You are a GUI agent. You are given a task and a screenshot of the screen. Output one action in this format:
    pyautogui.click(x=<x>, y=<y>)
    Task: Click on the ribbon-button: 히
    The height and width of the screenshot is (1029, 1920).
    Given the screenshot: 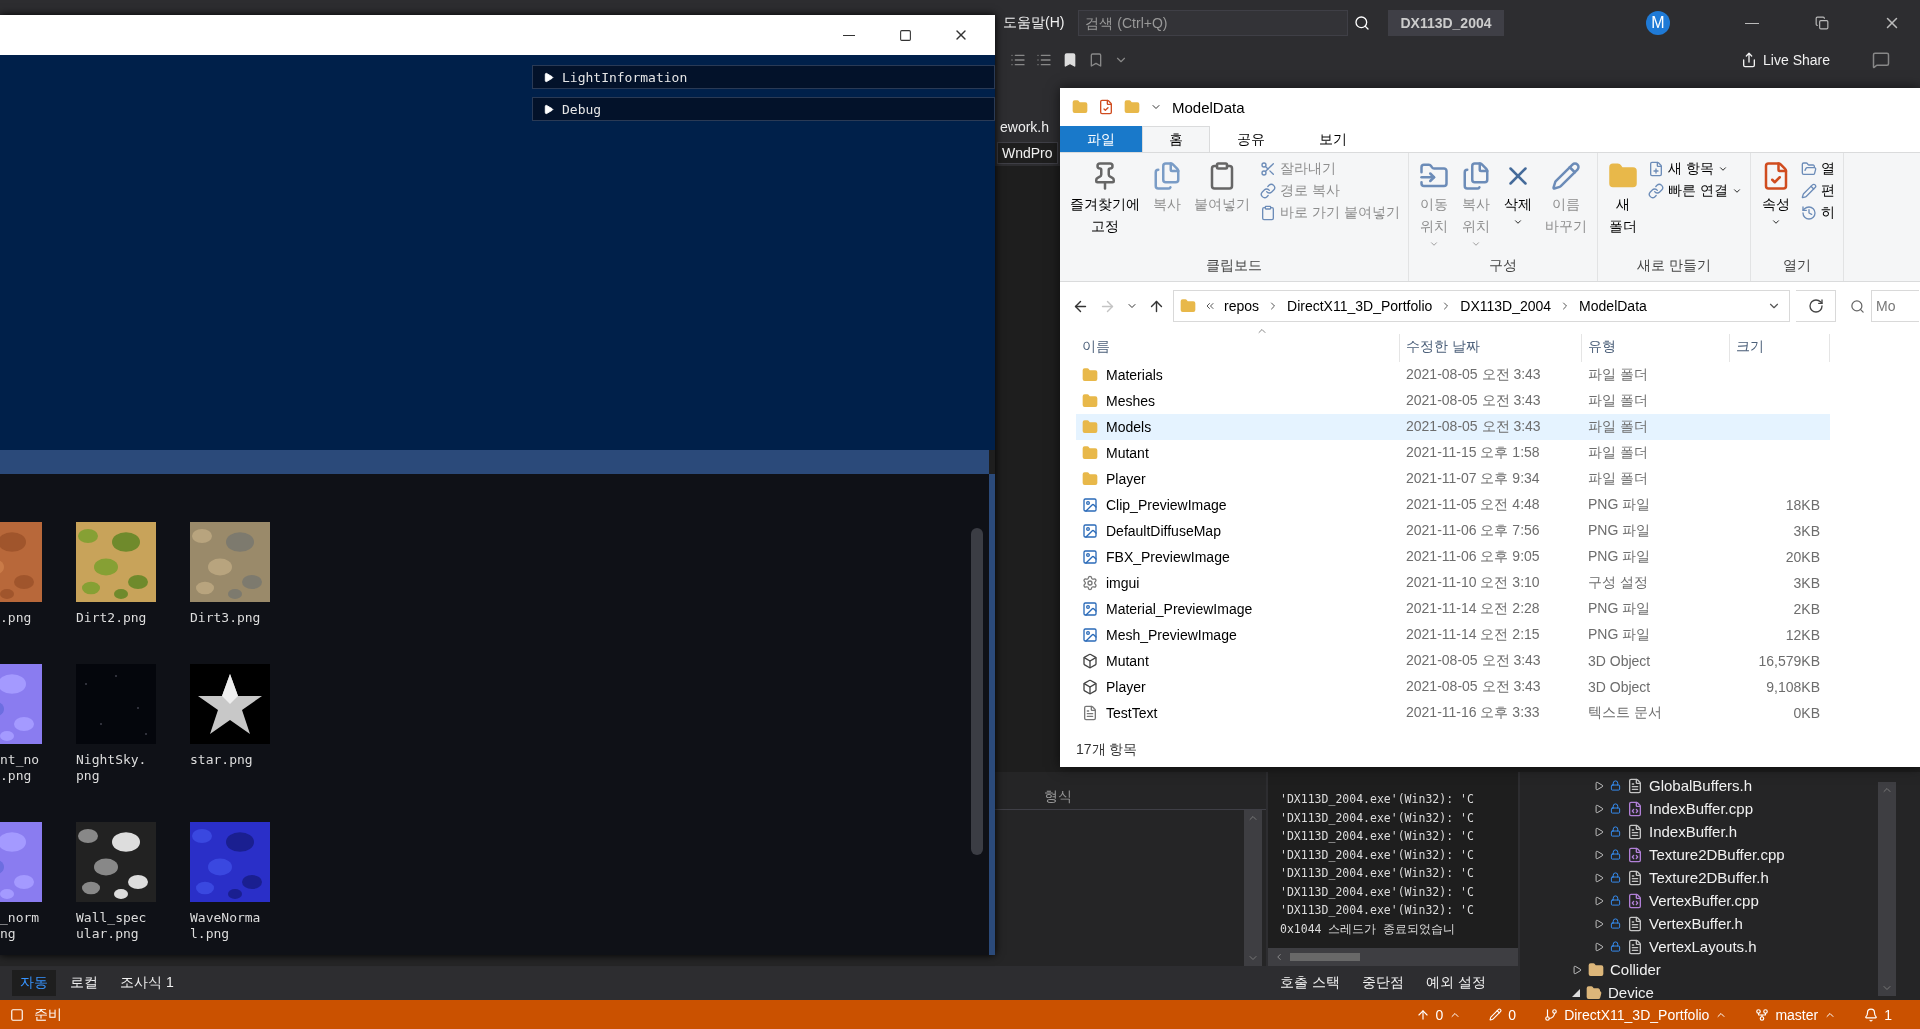 What is the action you would take?
    pyautogui.click(x=1817, y=213)
    